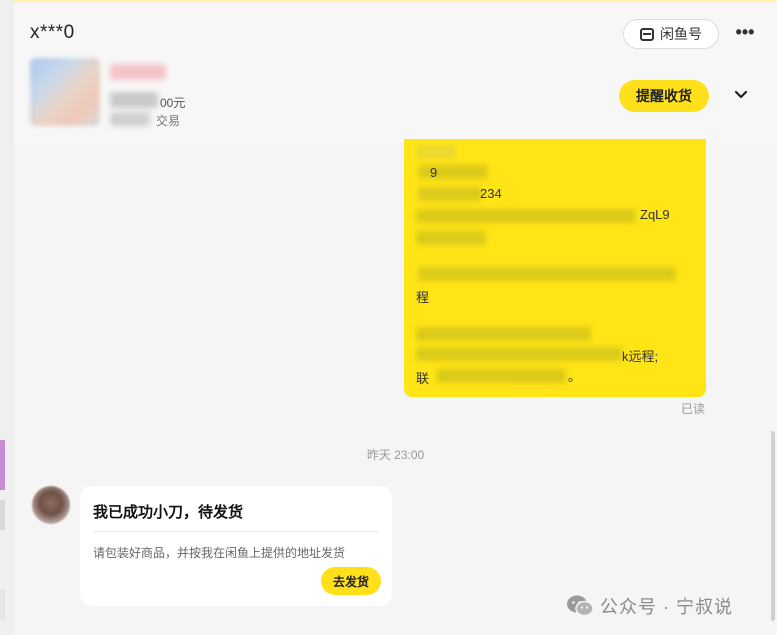 The image size is (777, 635). I want to click on left-edge-strip, so click(7, 317).